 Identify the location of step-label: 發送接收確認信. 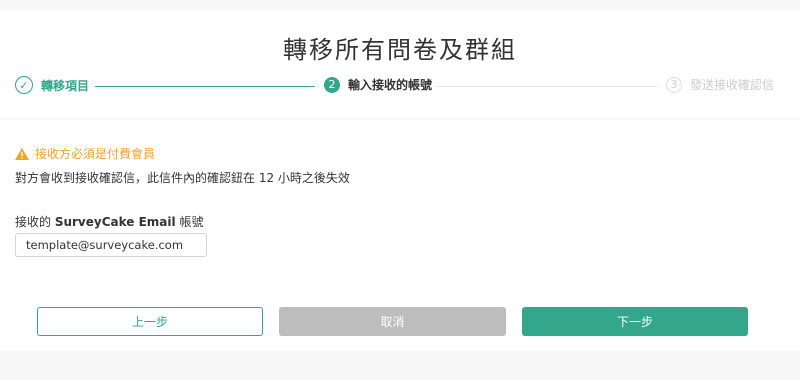
(732, 85).